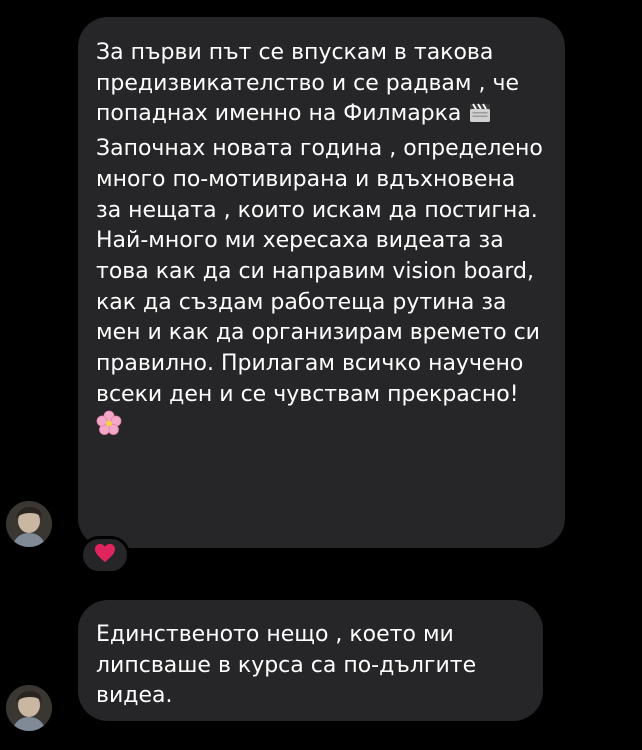 The image size is (642, 750). I want to click on sender-avatar, so click(29, 524).